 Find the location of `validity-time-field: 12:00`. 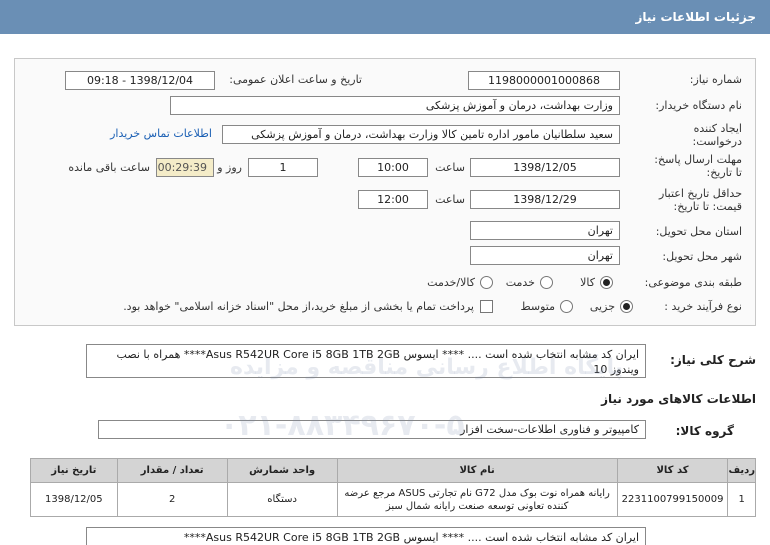

validity-time-field: 12:00 is located at coordinates (393, 199).